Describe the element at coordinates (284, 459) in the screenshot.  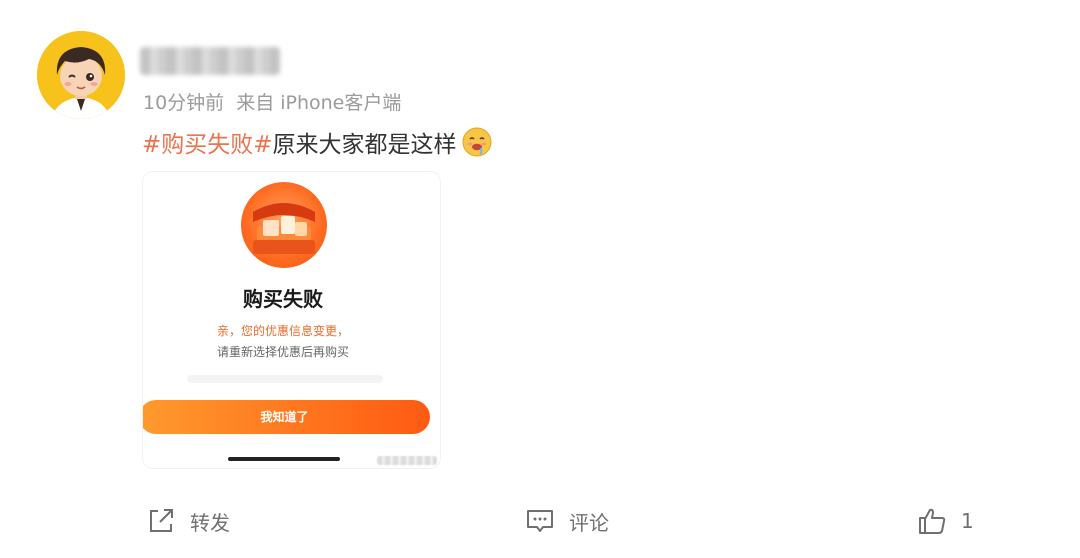
I see `home-indicator` at that location.